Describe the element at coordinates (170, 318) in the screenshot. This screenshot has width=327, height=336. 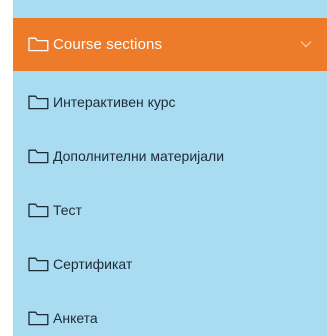
I see `section-item-survey: Анкета` at that location.